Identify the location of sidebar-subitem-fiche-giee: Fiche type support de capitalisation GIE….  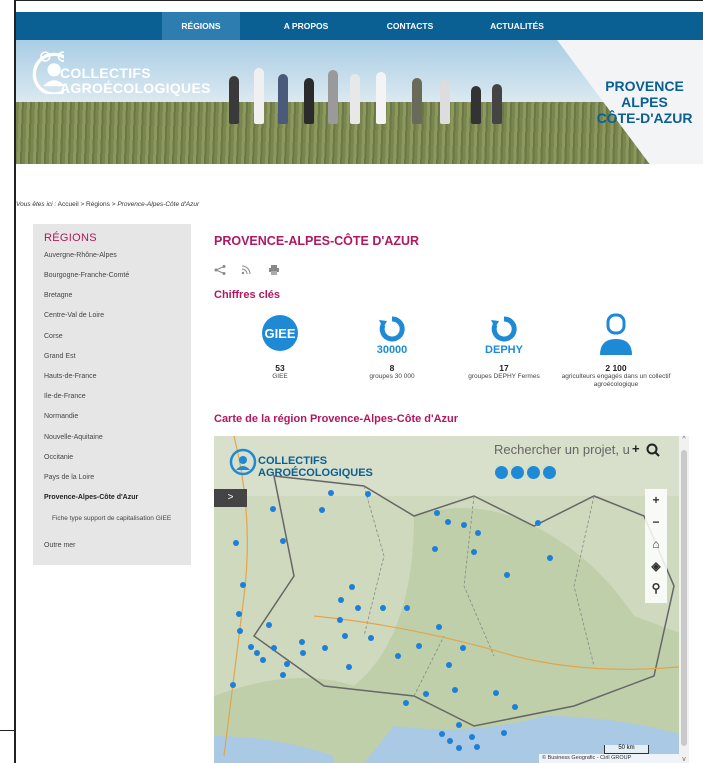
(119, 519).